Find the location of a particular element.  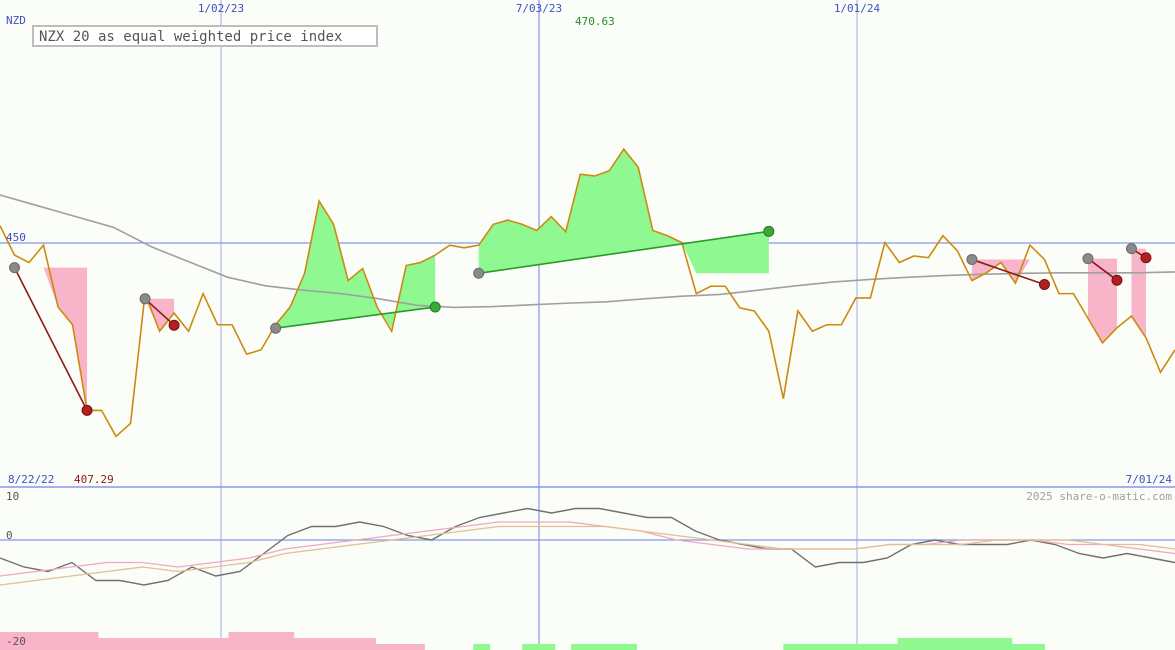

chart-title-box: NZX 20 as equal weighted price index is located at coordinates (205, 36).